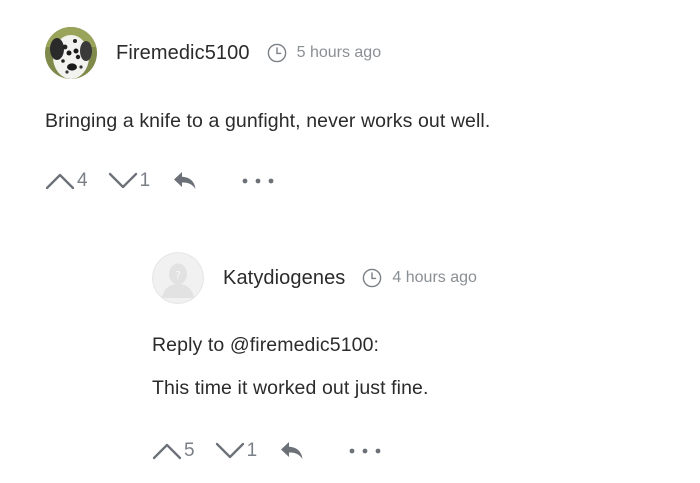 The width and height of the screenshot is (700, 483). I want to click on avatar: ?, so click(178, 278).